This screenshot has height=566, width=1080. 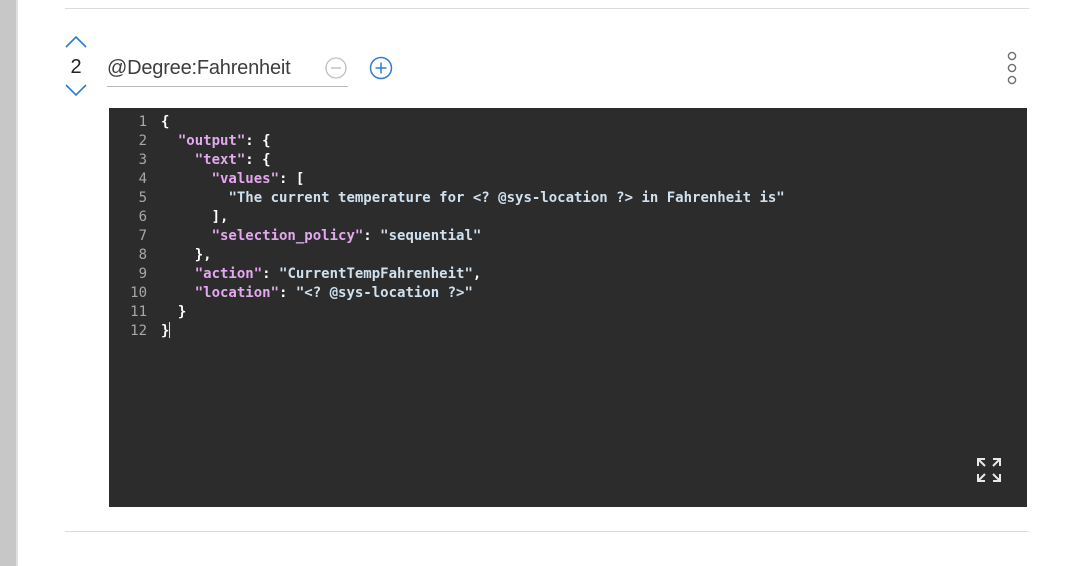 What do you see at coordinates (477, 274) in the screenshot?
I see `json-punctuation: ,` at bounding box center [477, 274].